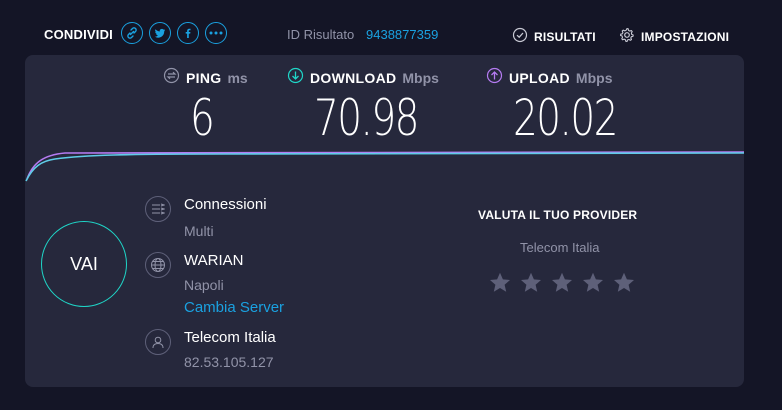 This screenshot has height=410, width=782. I want to click on download-unit: Mbps, so click(420, 78).